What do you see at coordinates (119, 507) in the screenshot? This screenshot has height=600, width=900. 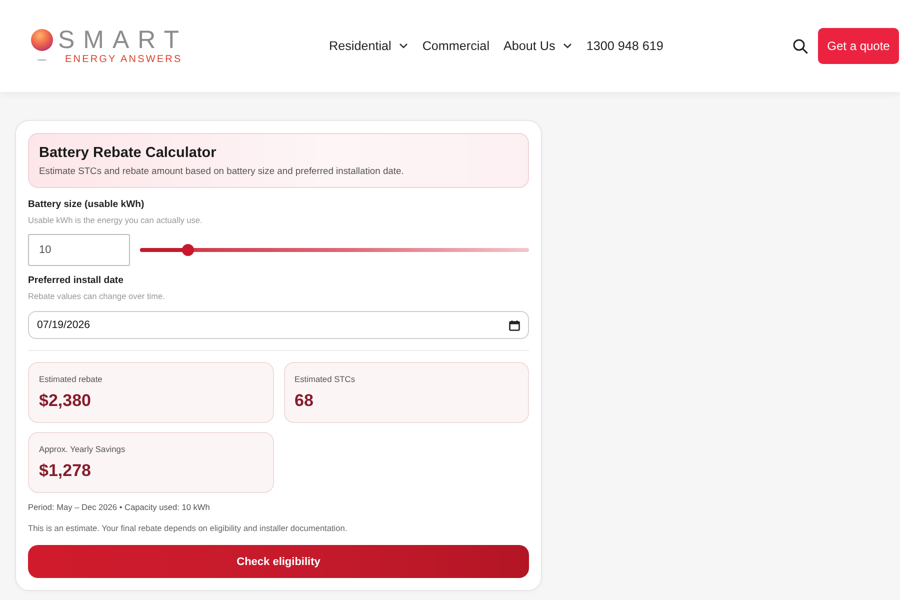 I see `period-note: Period: May – Dec 2026 • Capacity used: 10 kWh` at bounding box center [119, 507].